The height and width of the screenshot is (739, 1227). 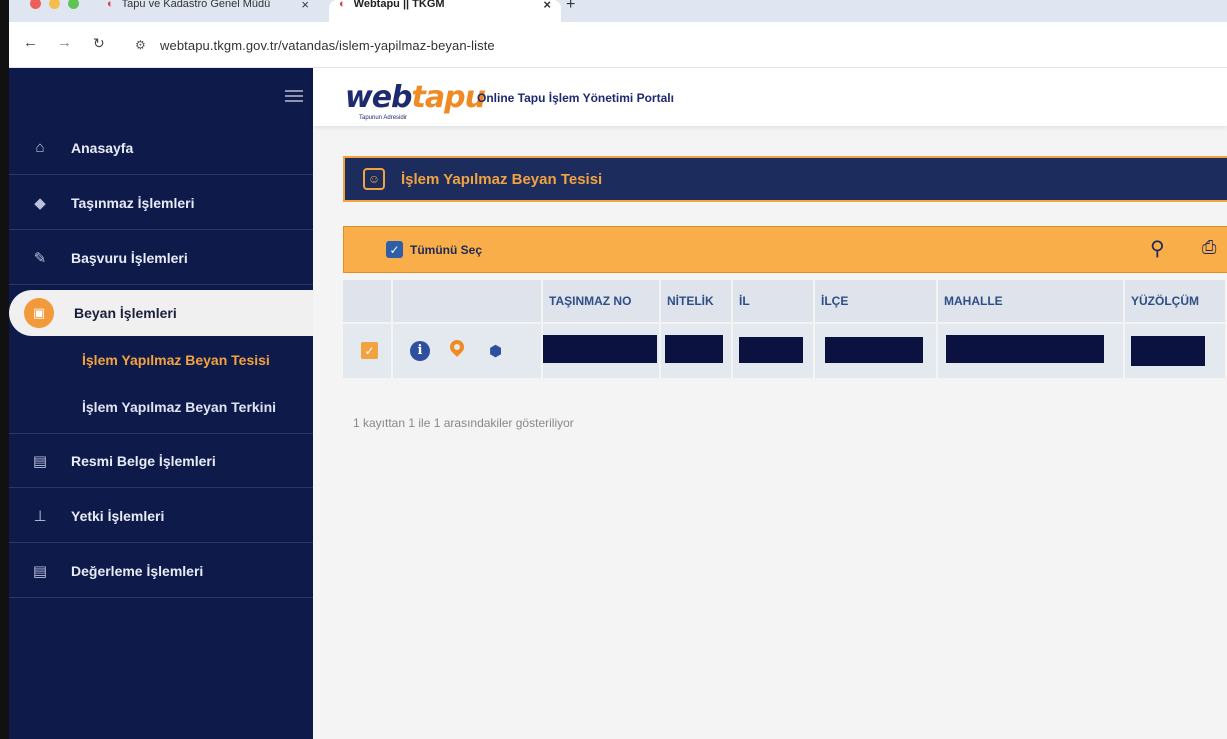 What do you see at coordinates (785, 249) in the screenshot?
I see `table-toolbar: ✓ Tümünü Seç ⚲ ⎙` at bounding box center [785, 249].